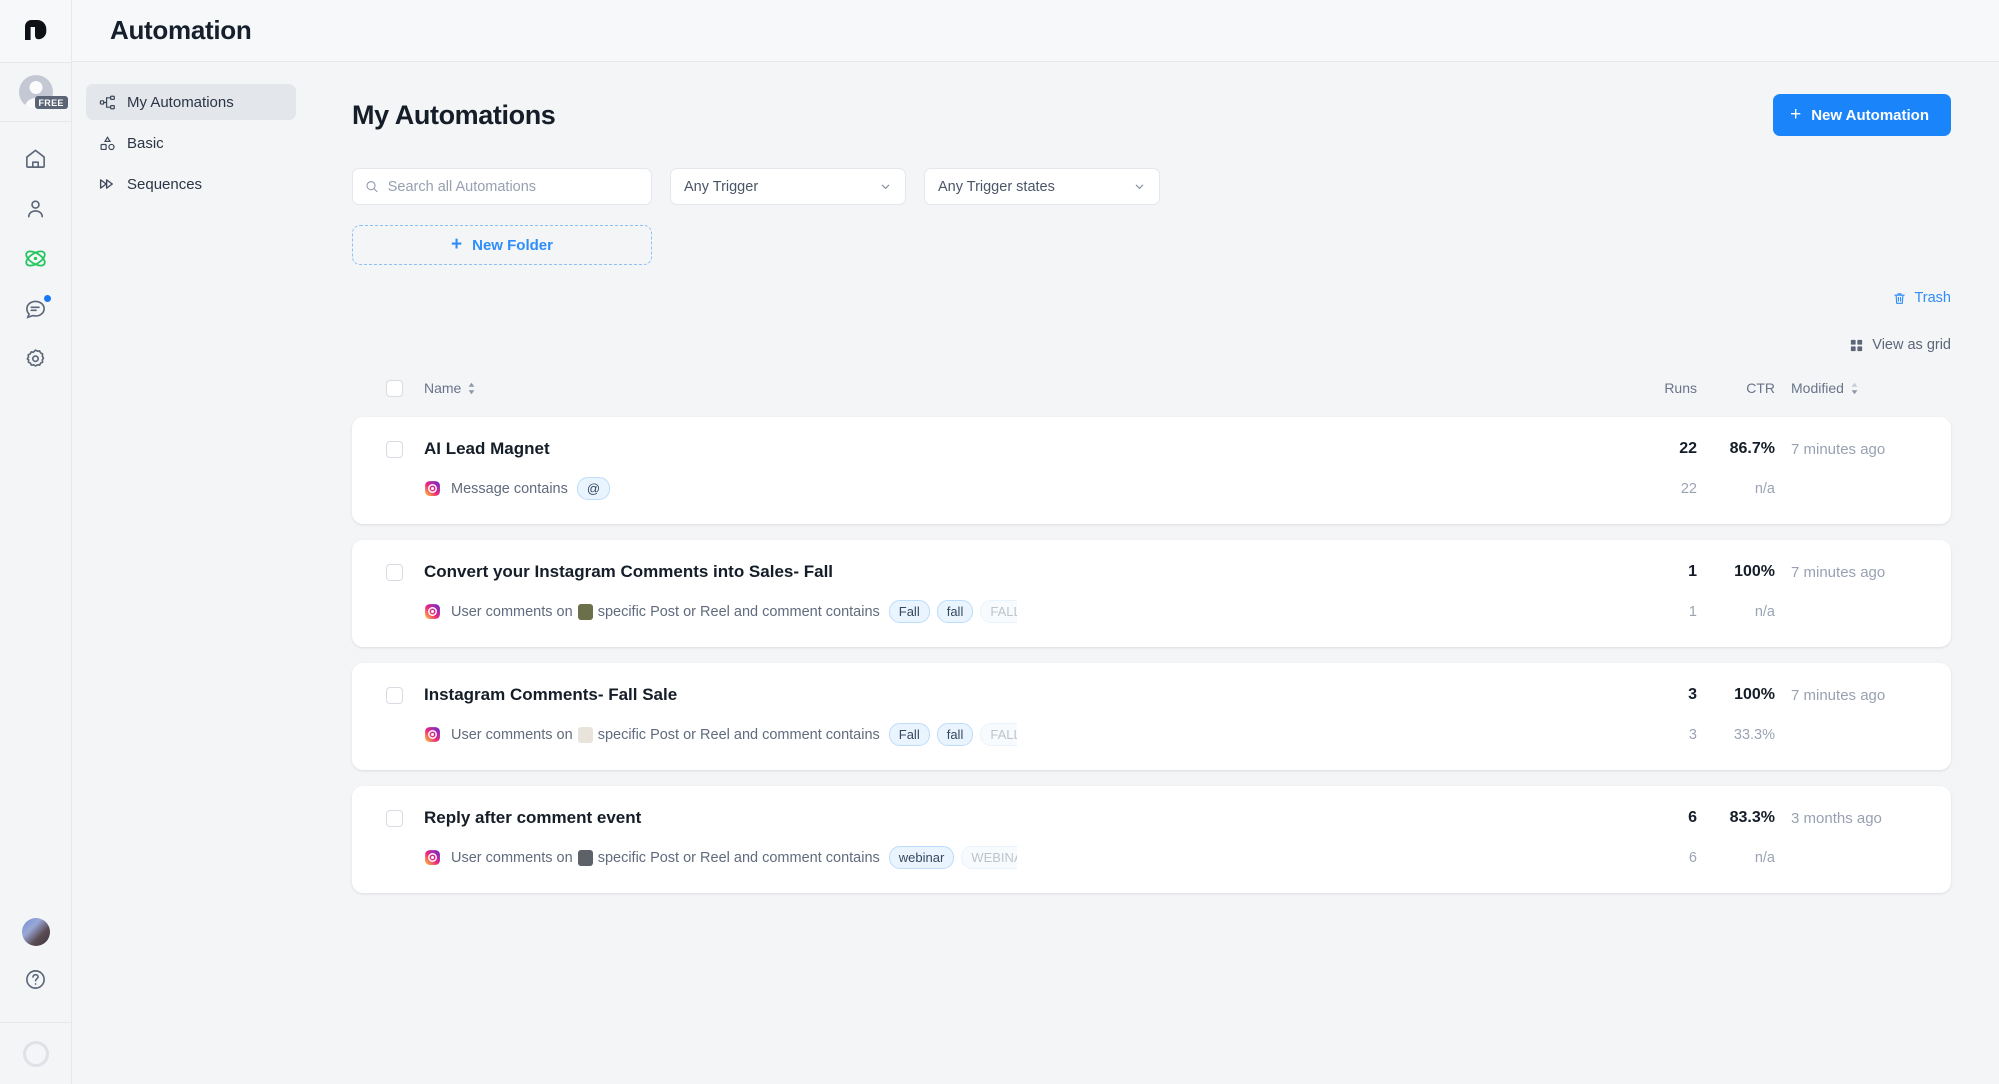  I want to click on app-logo, so click(35, 31).